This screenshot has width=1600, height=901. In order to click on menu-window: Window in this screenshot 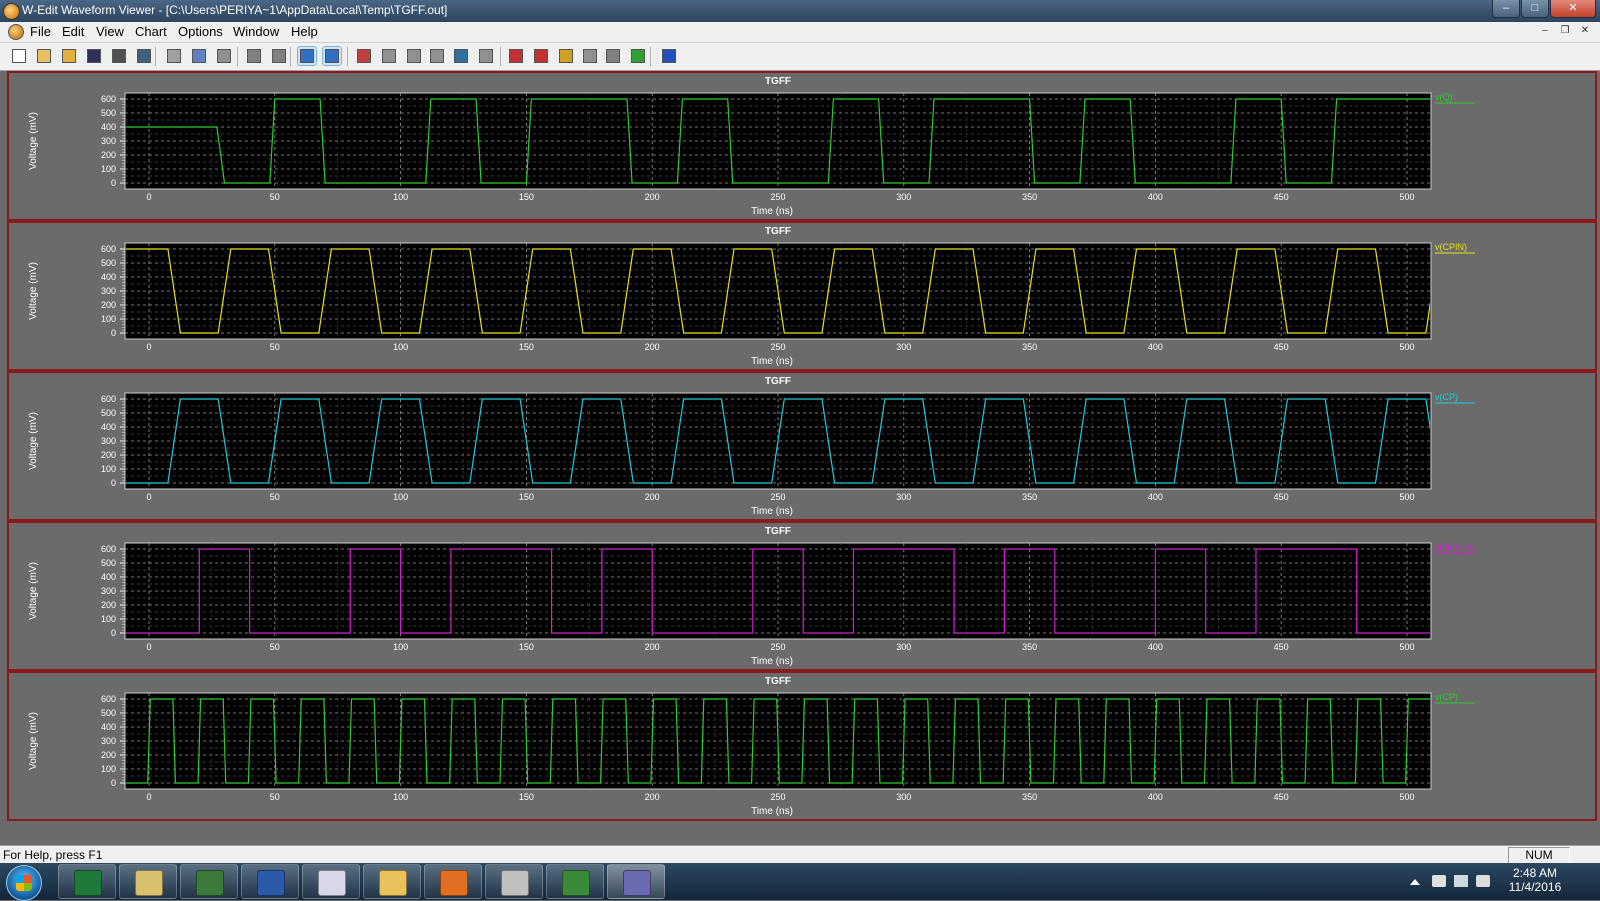, I will do `click(256, 31)`.